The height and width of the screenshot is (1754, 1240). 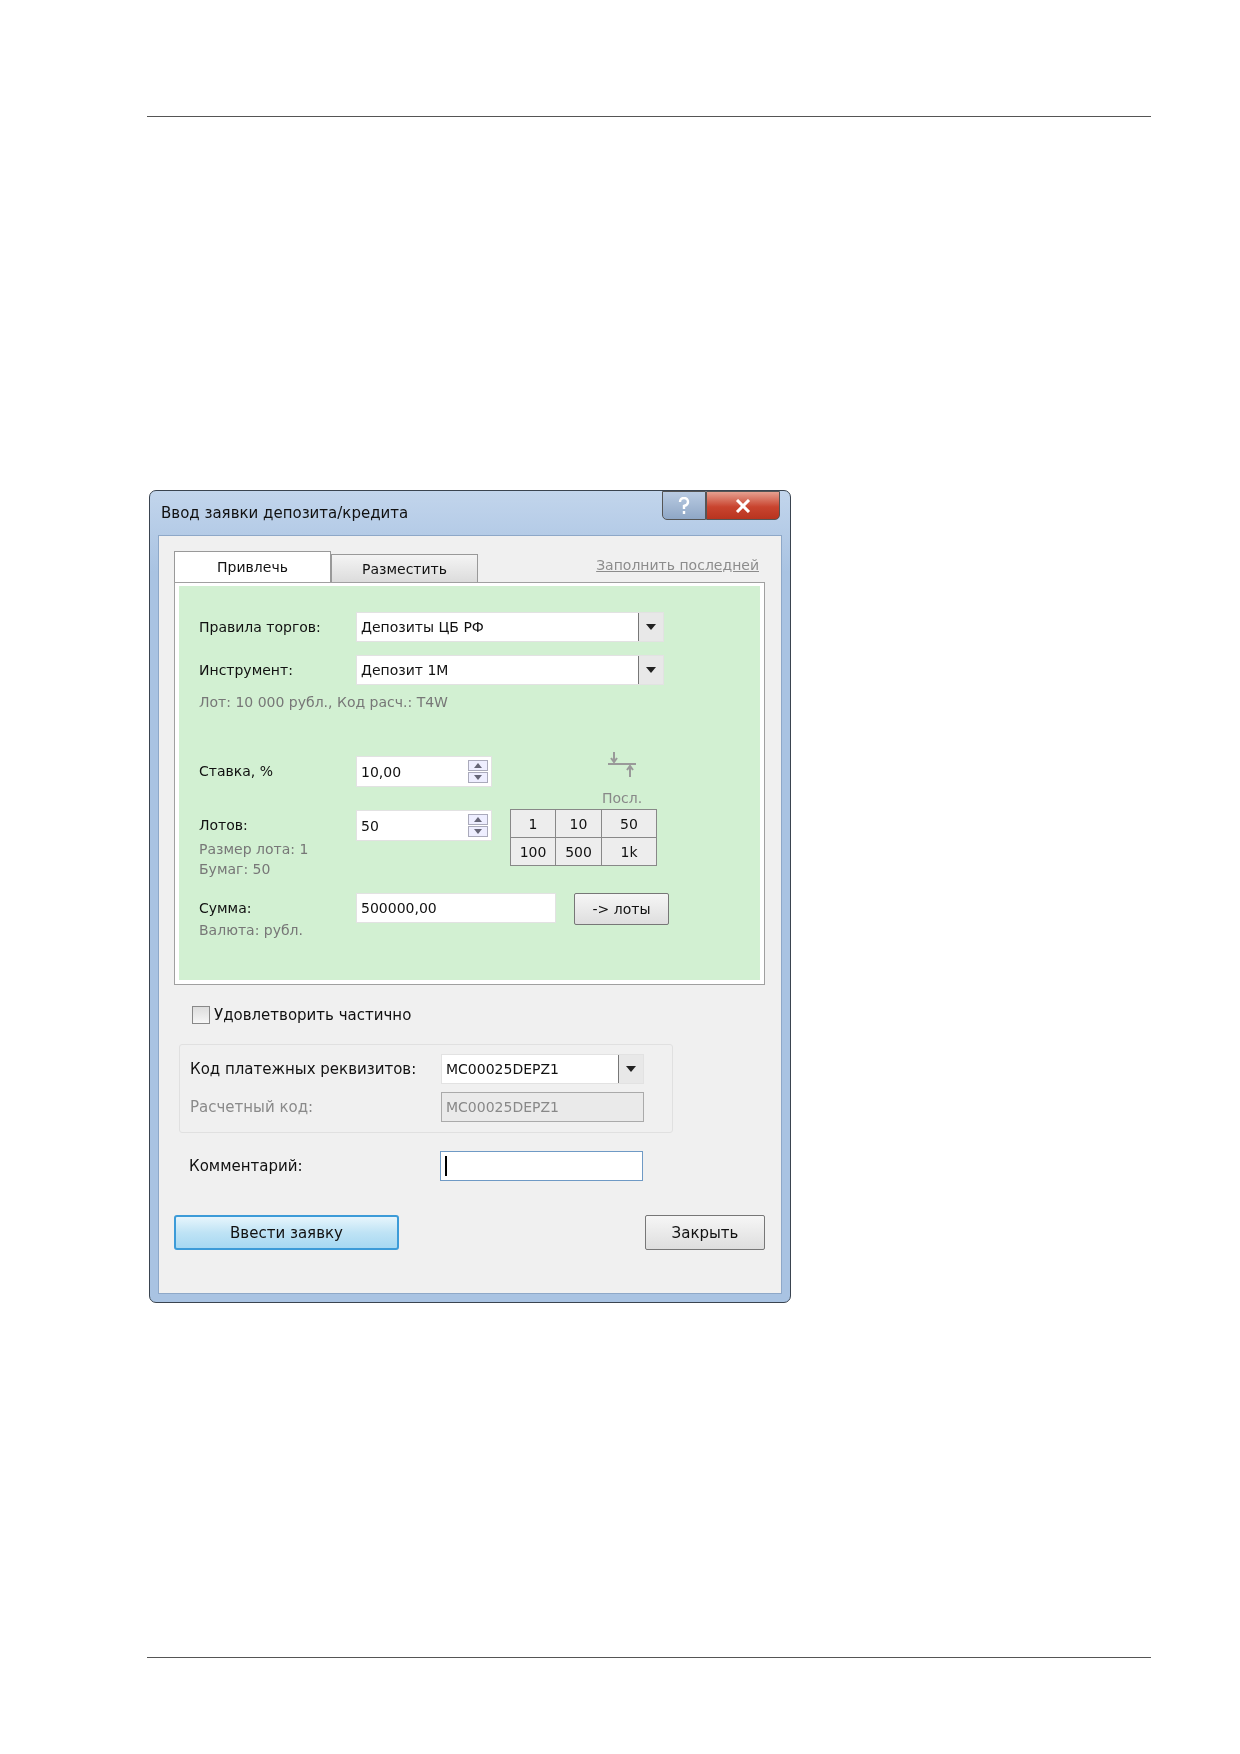 What do you see at coordinates (285, 513) in the screenshot?
I see `window-title: Ввод заявки депозита/кредита` at bounding box center [285, 513].